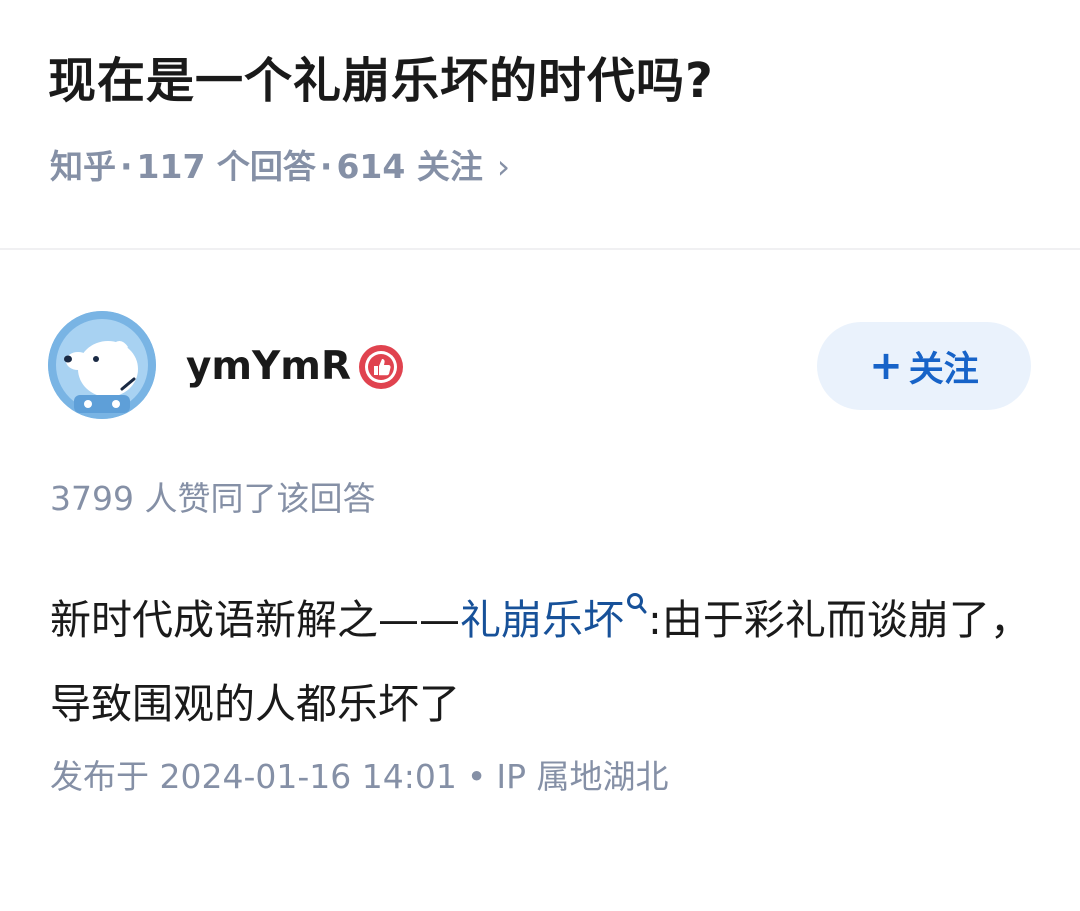 The image size is (1080, 911). Describe the element at coordinates (213, 498) in the screenshot. I see `vote-count: 3799 人赞同了该回答` at that location.